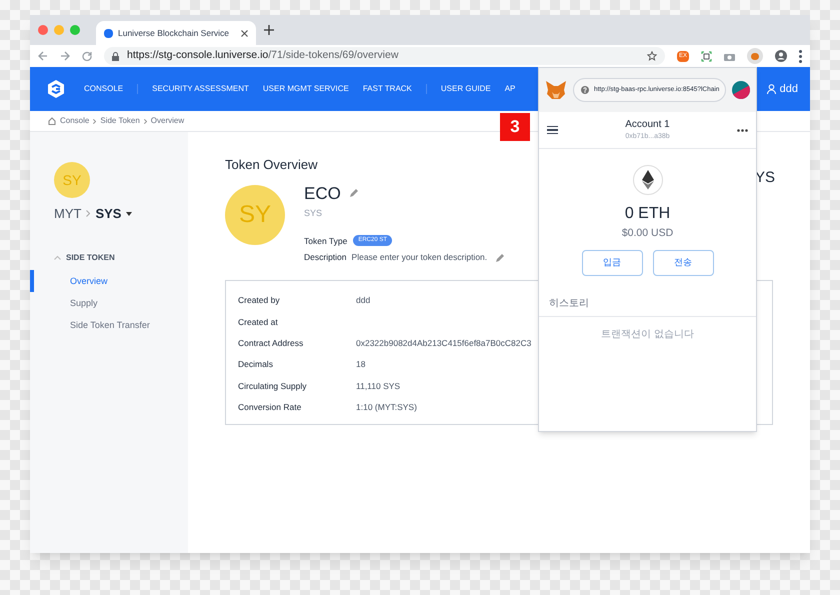 The image size is (840, 595). I want to click on nav-link: AP, so click(510, 89).